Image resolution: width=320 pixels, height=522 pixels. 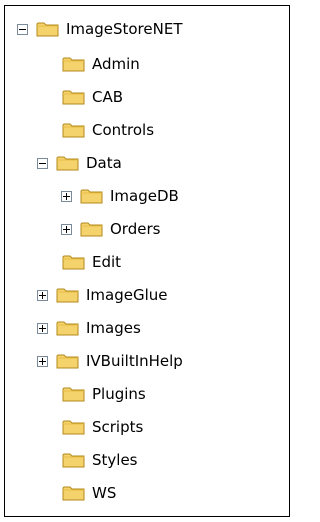 I want to click on tree-item-label: Images, so click(x=113, y=328).